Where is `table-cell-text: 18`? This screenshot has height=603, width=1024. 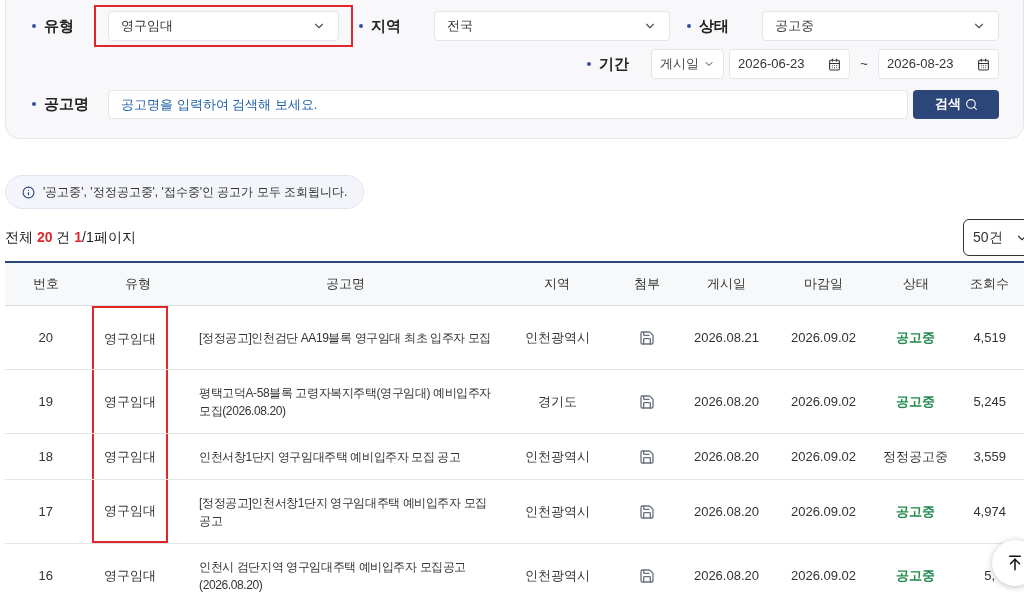
table-cell-text: 18 is located at coordinates (46, 456).